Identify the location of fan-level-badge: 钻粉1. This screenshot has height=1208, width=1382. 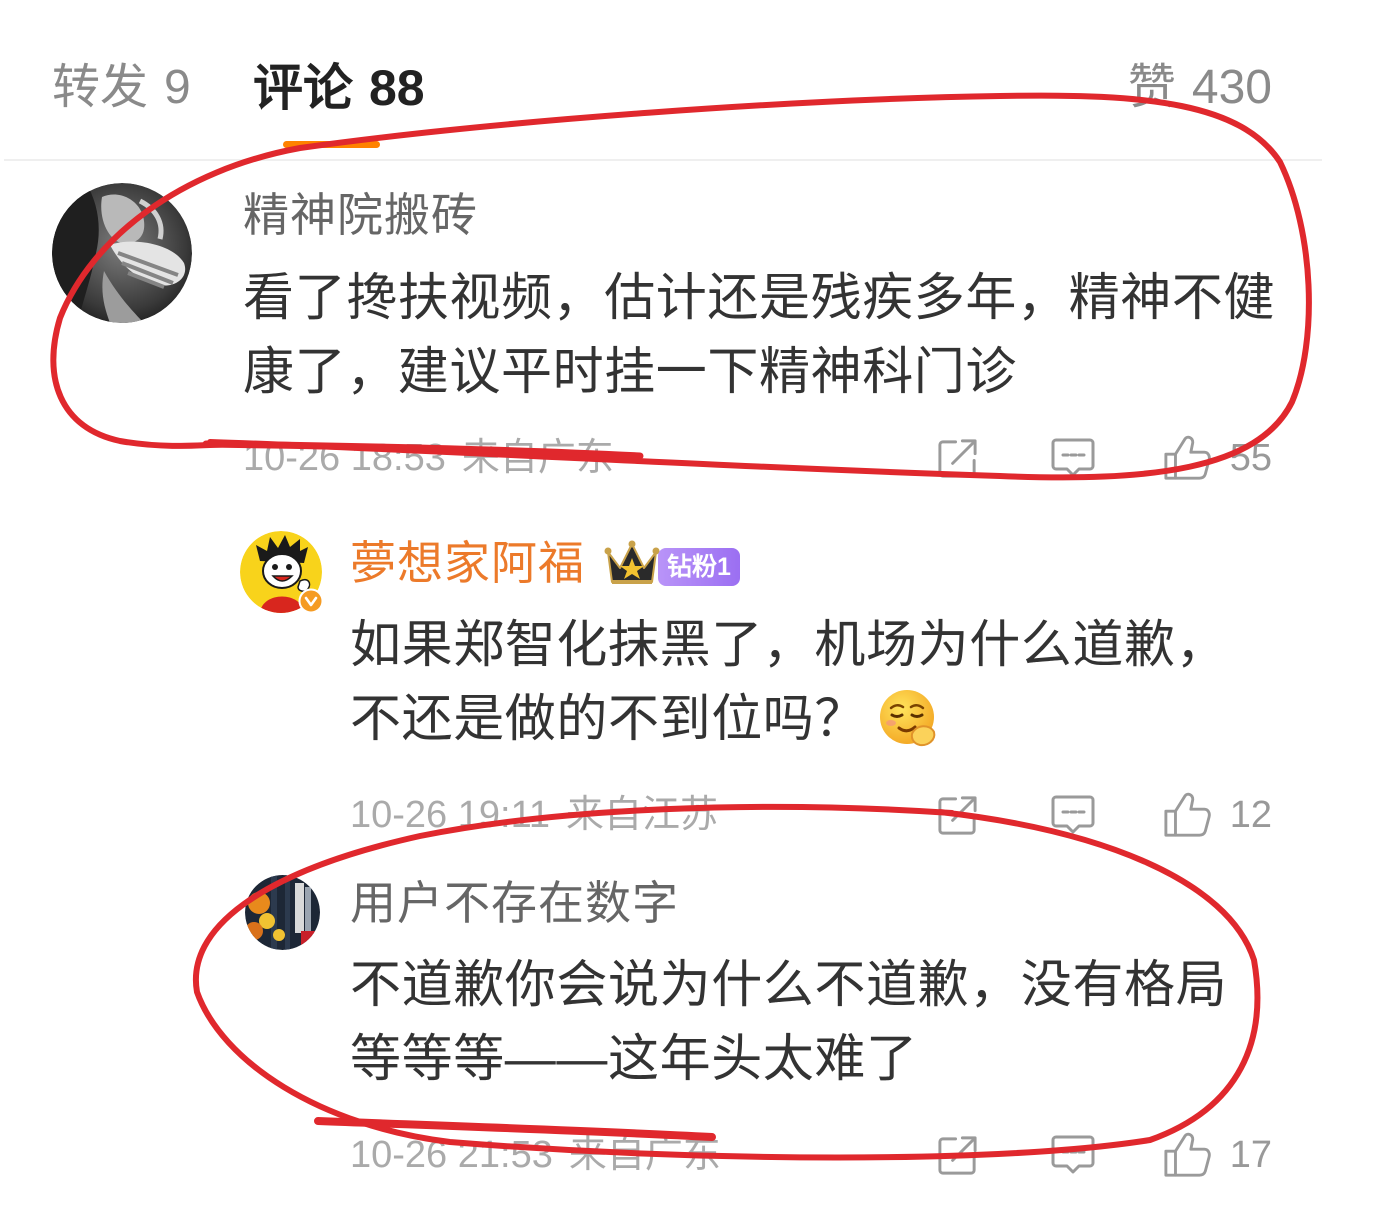
(699, 567).